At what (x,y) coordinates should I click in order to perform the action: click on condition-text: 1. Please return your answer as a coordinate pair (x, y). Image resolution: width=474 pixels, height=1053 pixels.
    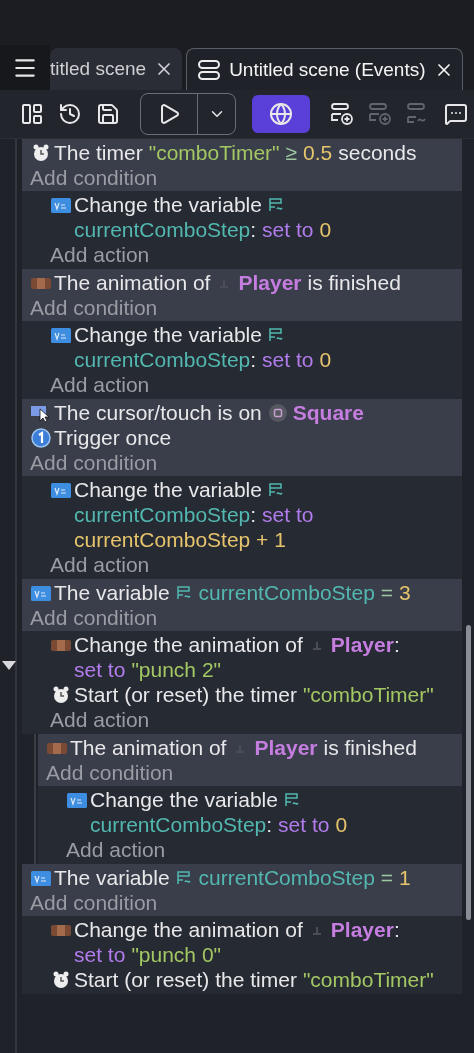
    Looking at the image, I should click on (405, 877).